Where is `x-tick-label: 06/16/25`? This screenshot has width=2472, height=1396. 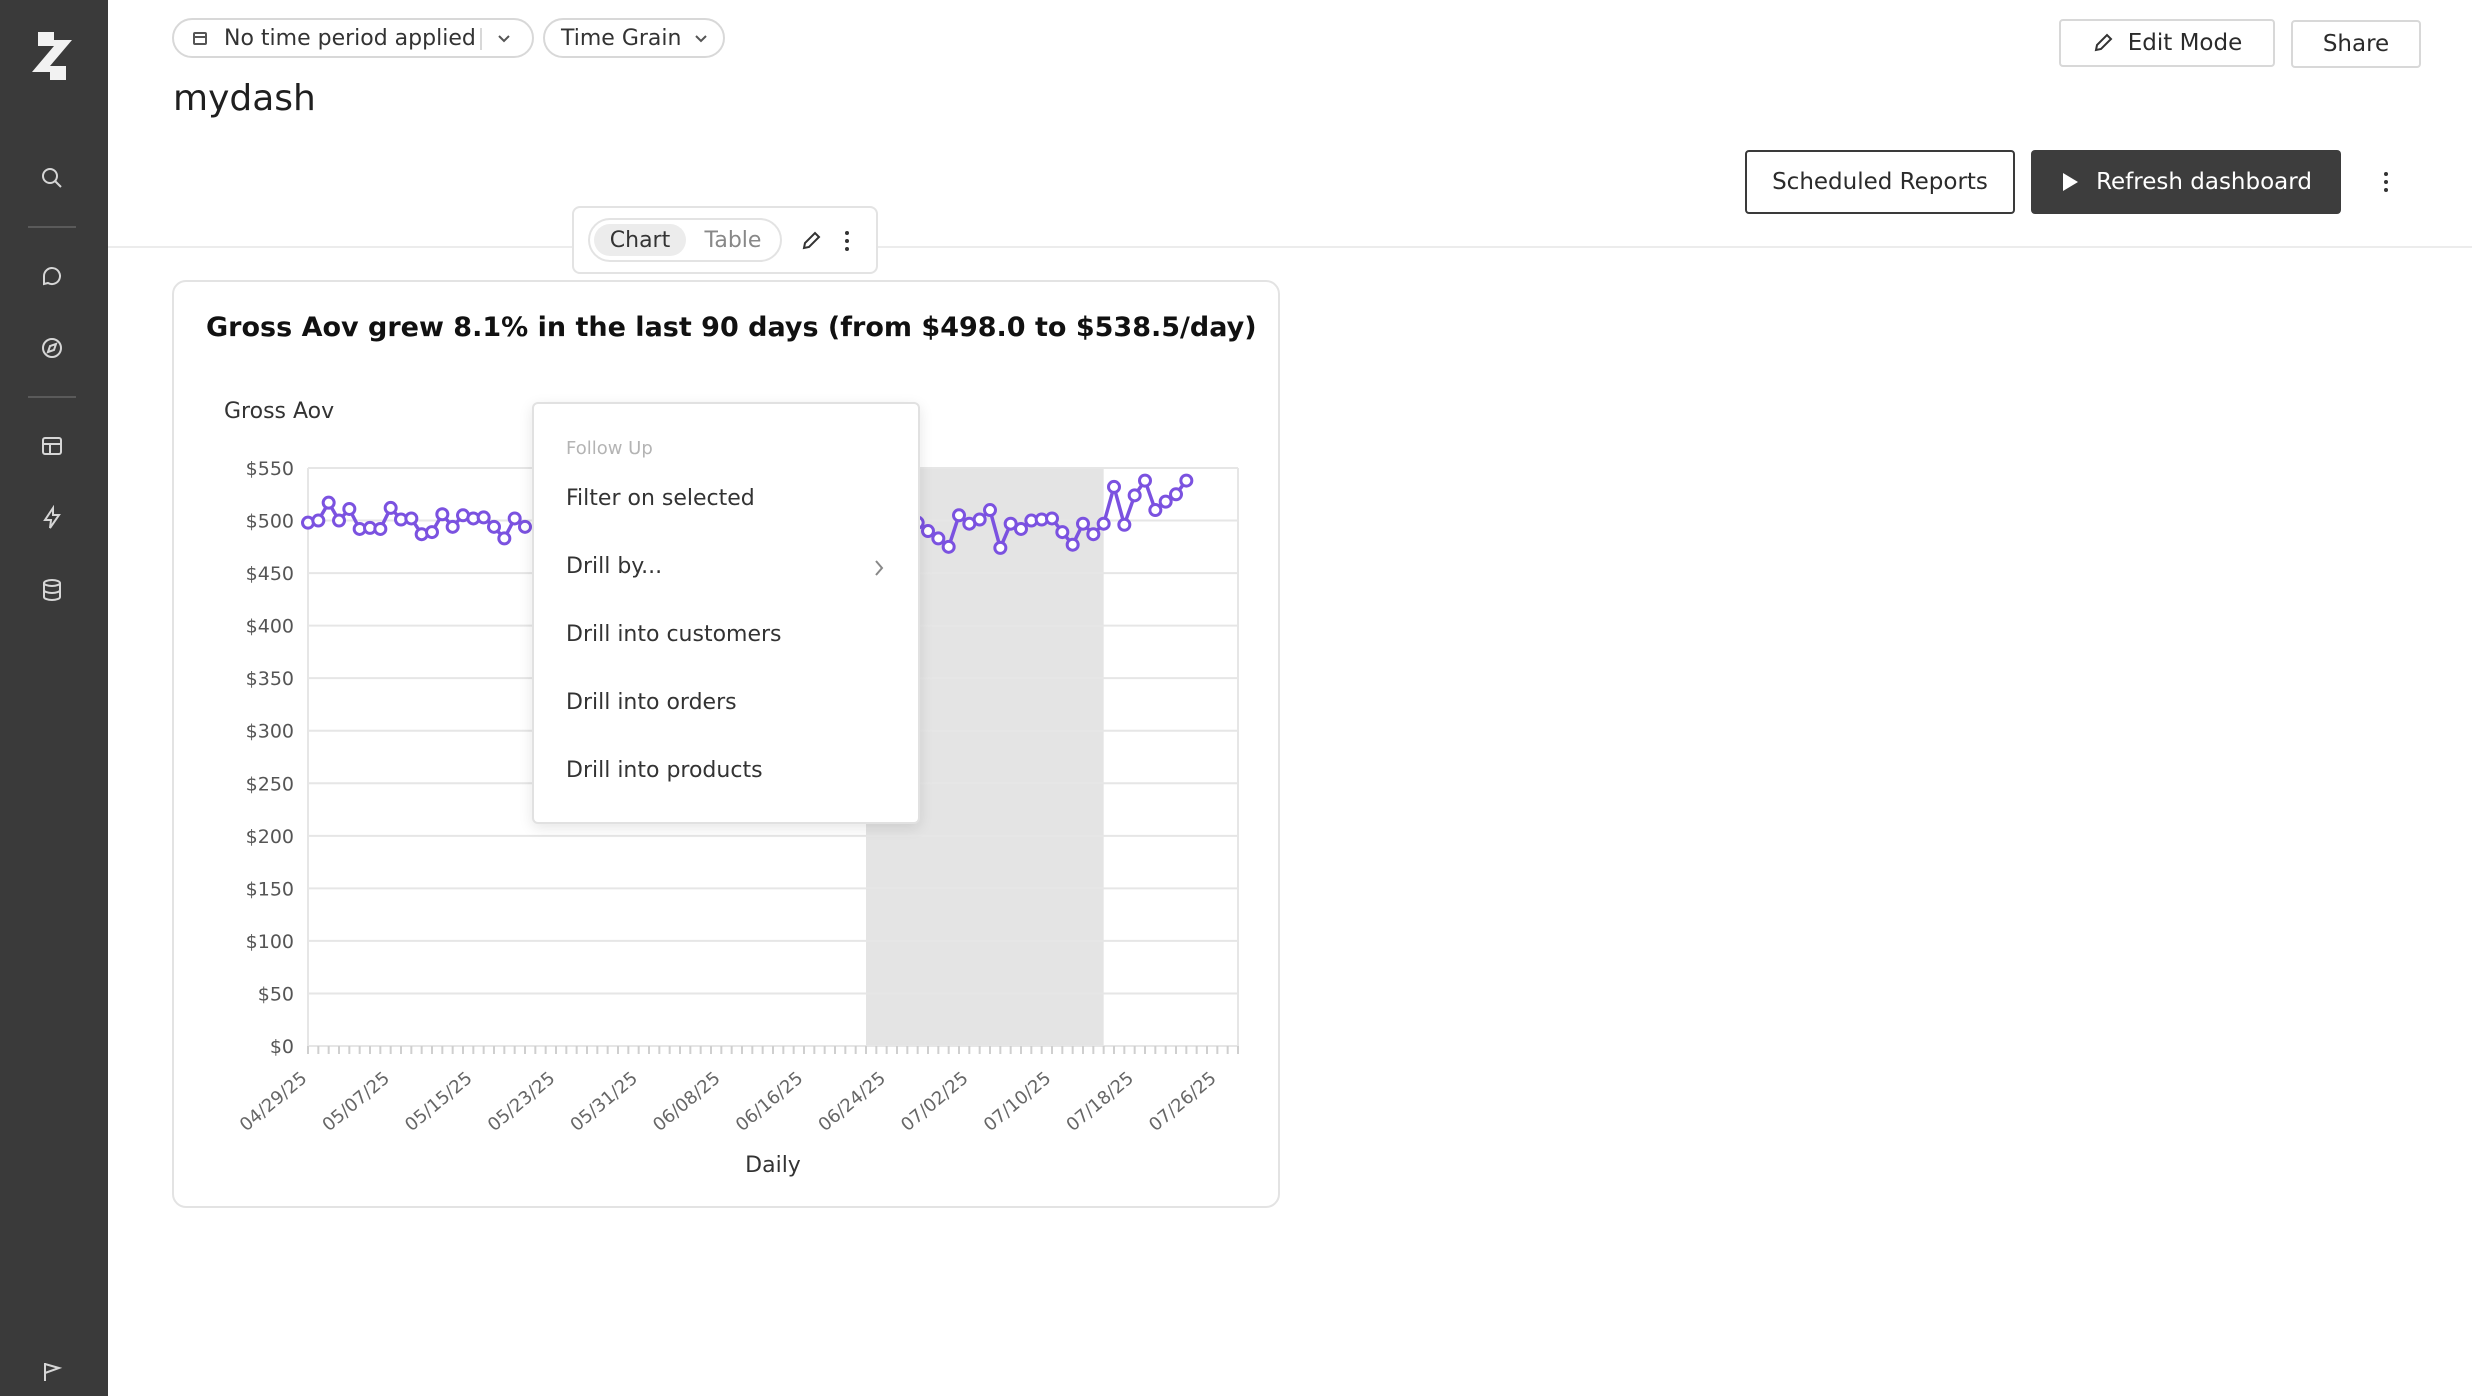
x-tick-label: 06/16/25 is located at coordinates (769, 1102).